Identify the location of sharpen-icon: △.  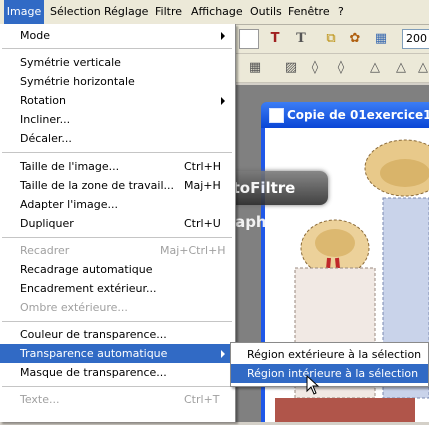
(375, 68).